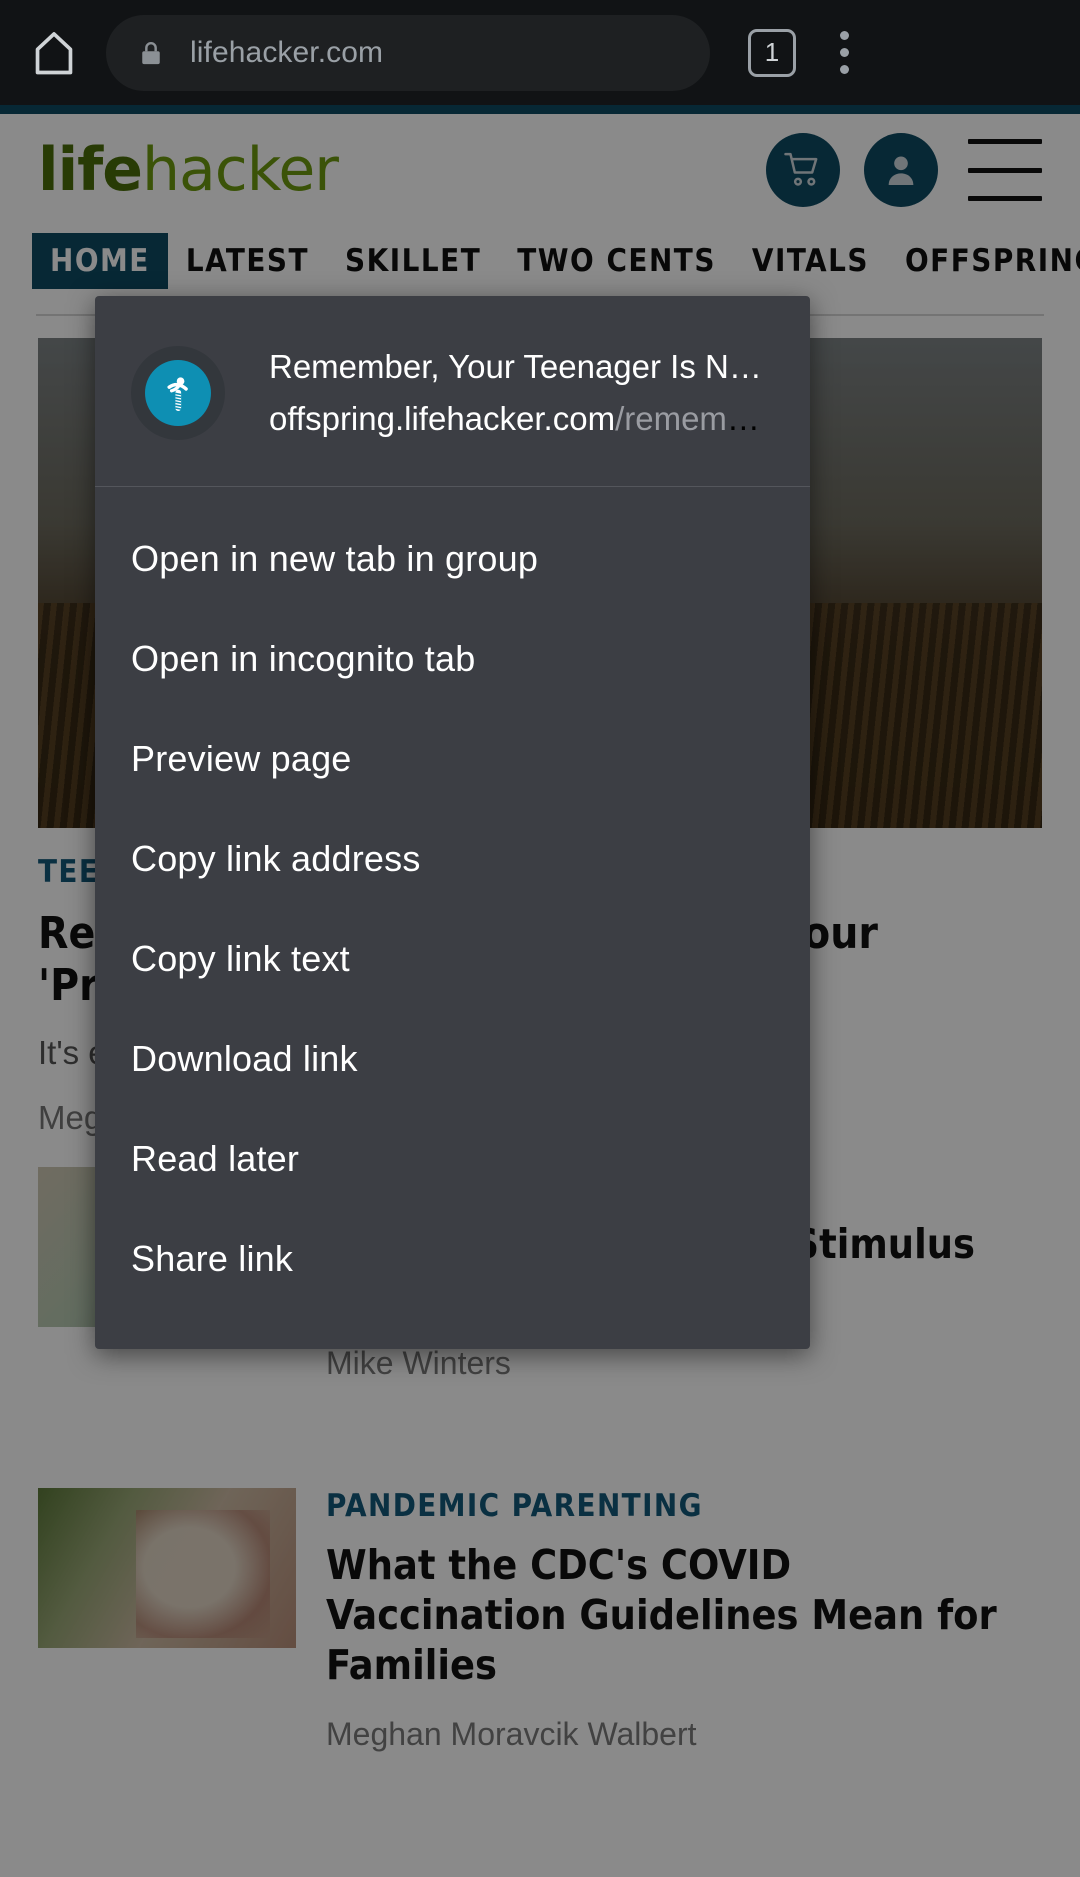 The image size is (1080, 1877). I want to click on menu-item-open-in-new-tab-in-group: Open in new tab in group, so click(452, 559).